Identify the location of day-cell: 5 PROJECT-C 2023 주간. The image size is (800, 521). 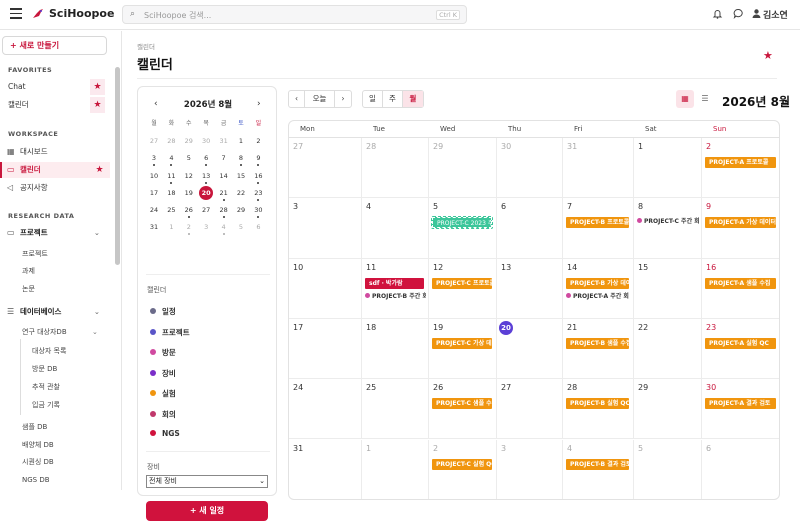
(463, 228).